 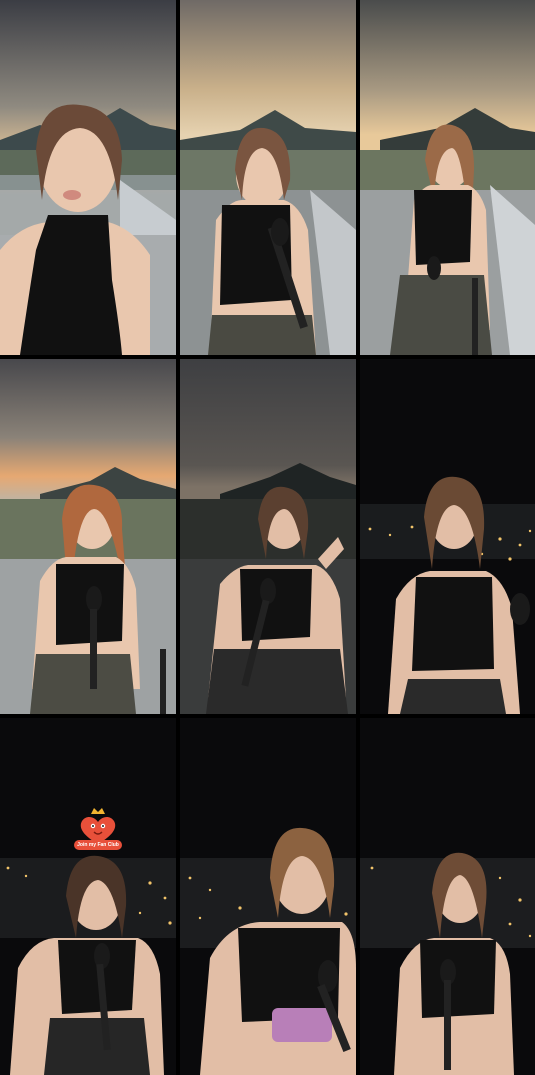 I want to click on tile-2-scene, so click(x=268, y=177).